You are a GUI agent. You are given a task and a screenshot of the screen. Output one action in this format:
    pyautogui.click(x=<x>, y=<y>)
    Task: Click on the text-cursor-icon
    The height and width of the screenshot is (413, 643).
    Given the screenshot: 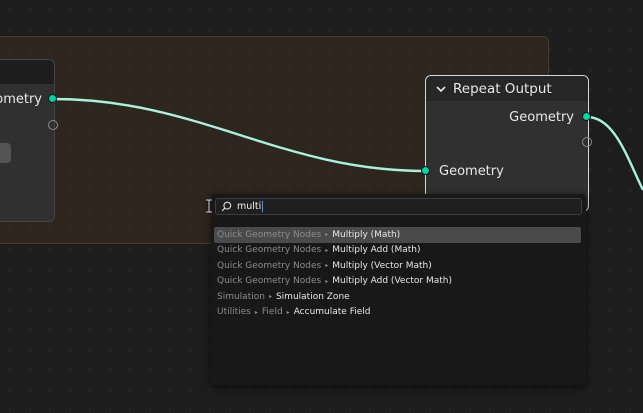 What is the action you would take?
    pyautogui.click(x=209, y=206)
    